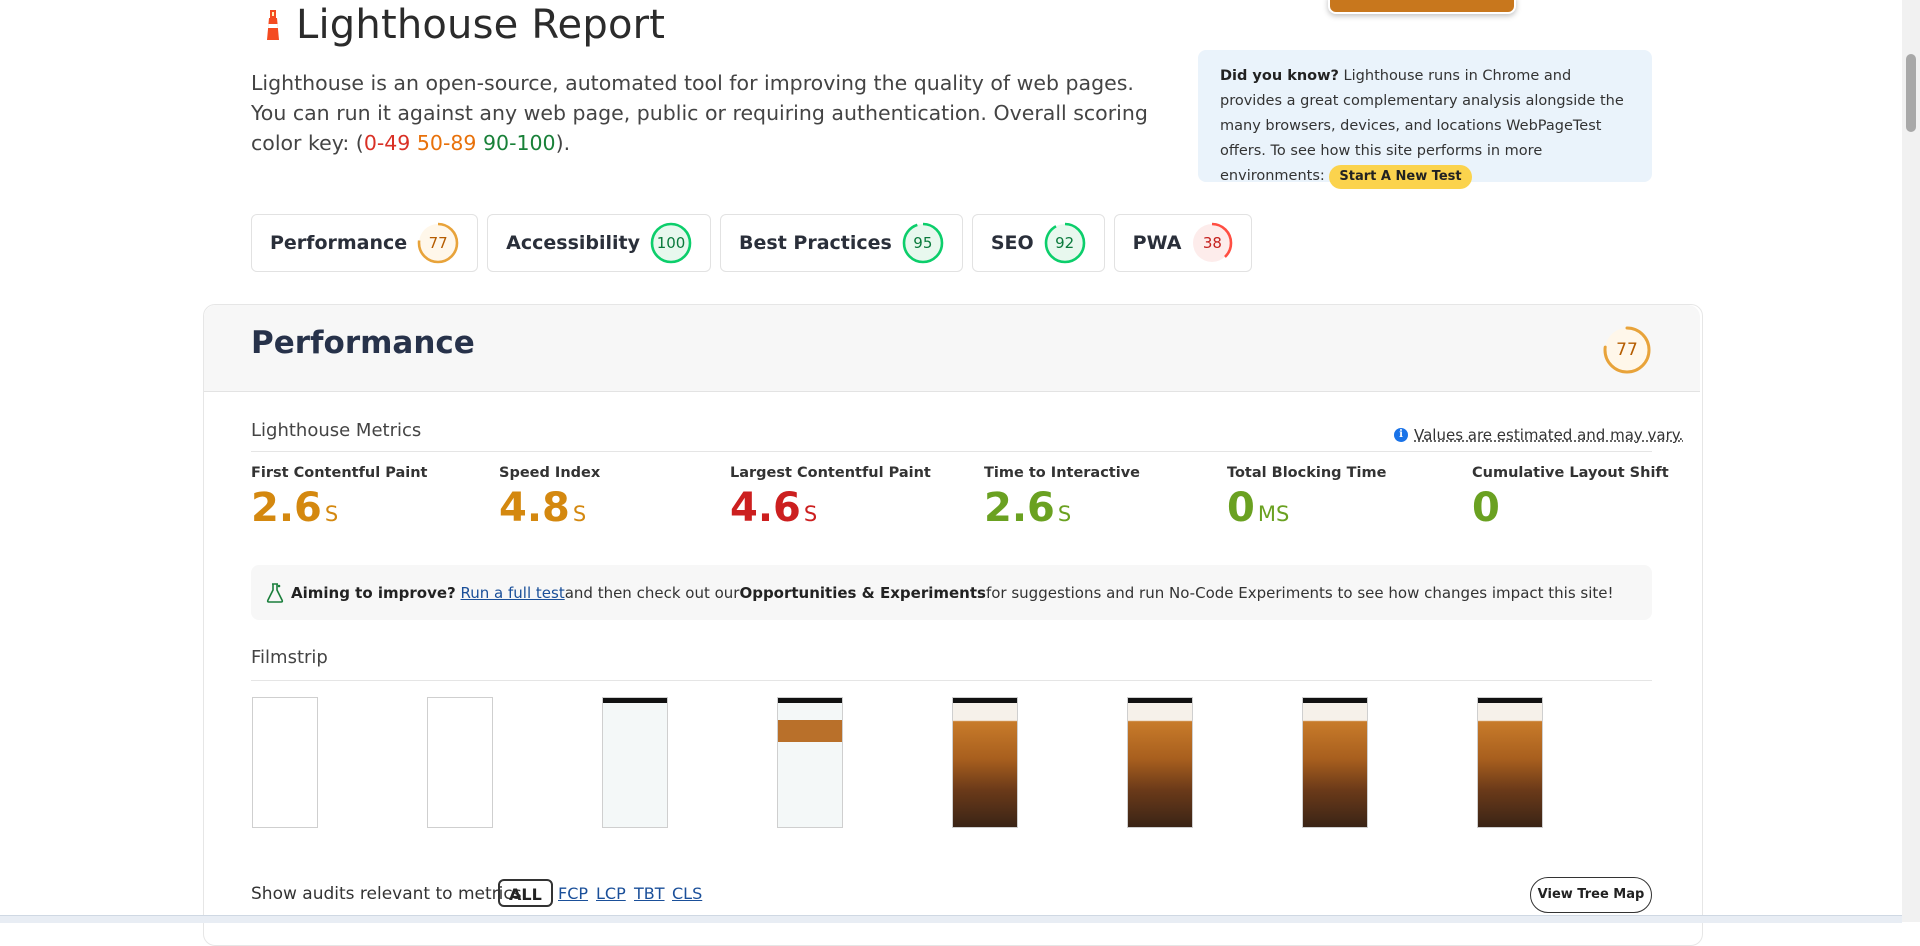  What do you see at coordinates (389, 894) in the screenshot?
I see `audits-filter-label: Show audits relevant to metrics:` at bounding box center [389, 894].